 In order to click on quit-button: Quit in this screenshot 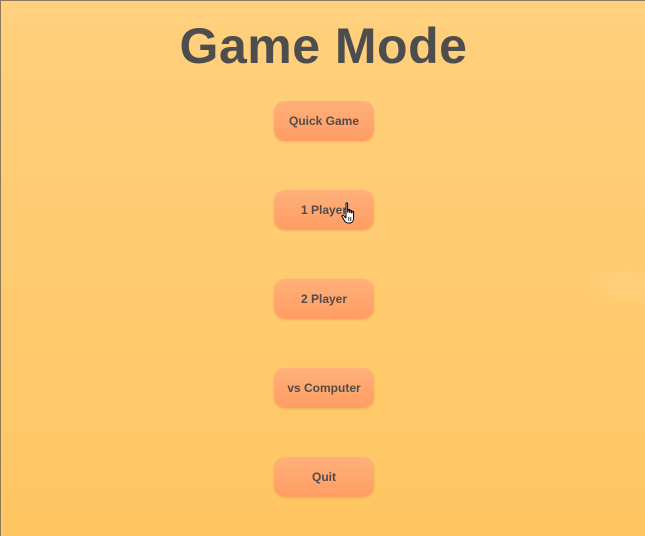, I will do `click(324, 477)`.